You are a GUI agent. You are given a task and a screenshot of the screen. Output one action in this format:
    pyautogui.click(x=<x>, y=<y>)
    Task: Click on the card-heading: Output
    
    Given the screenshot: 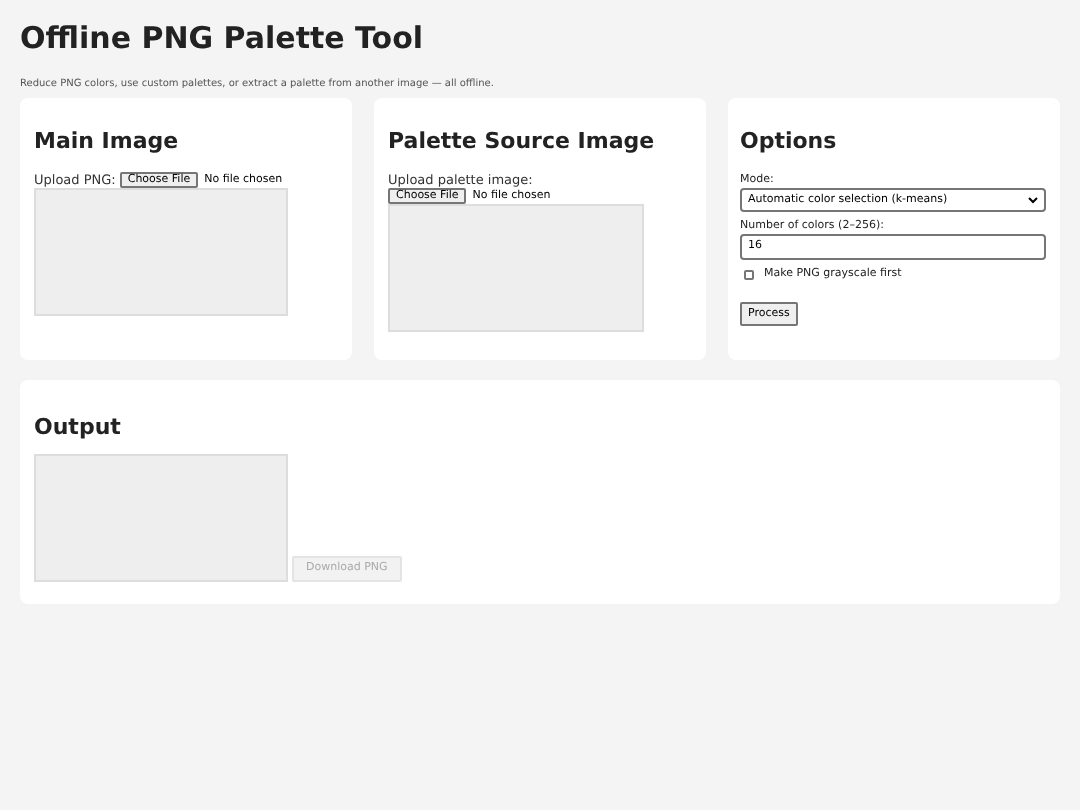 What is the action you would take?
    pyautogui.click(x=78, y=427)
    